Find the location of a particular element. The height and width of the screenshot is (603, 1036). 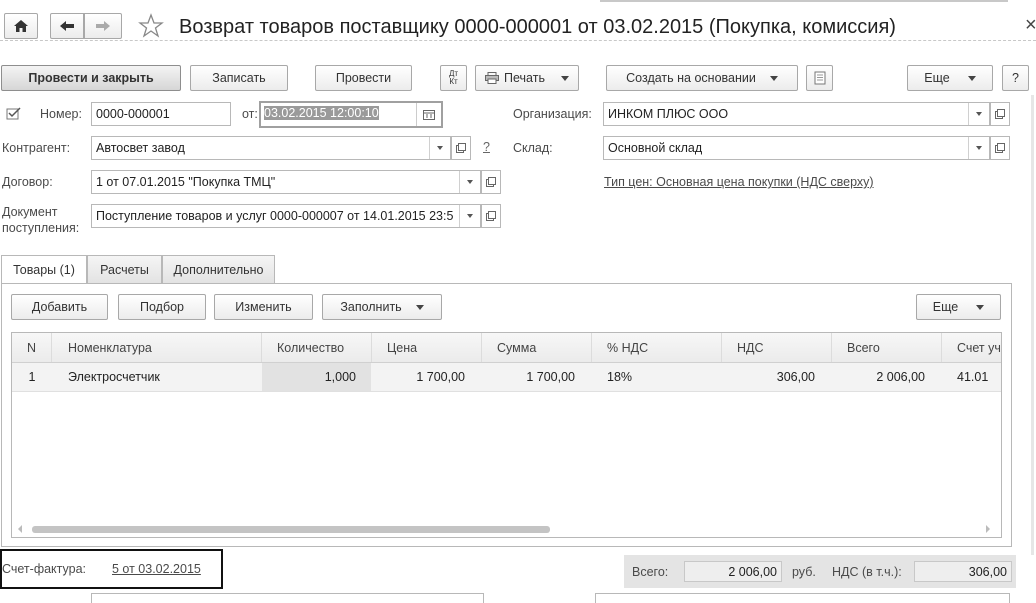

document-structure-button is located at coordinates (819, 78).